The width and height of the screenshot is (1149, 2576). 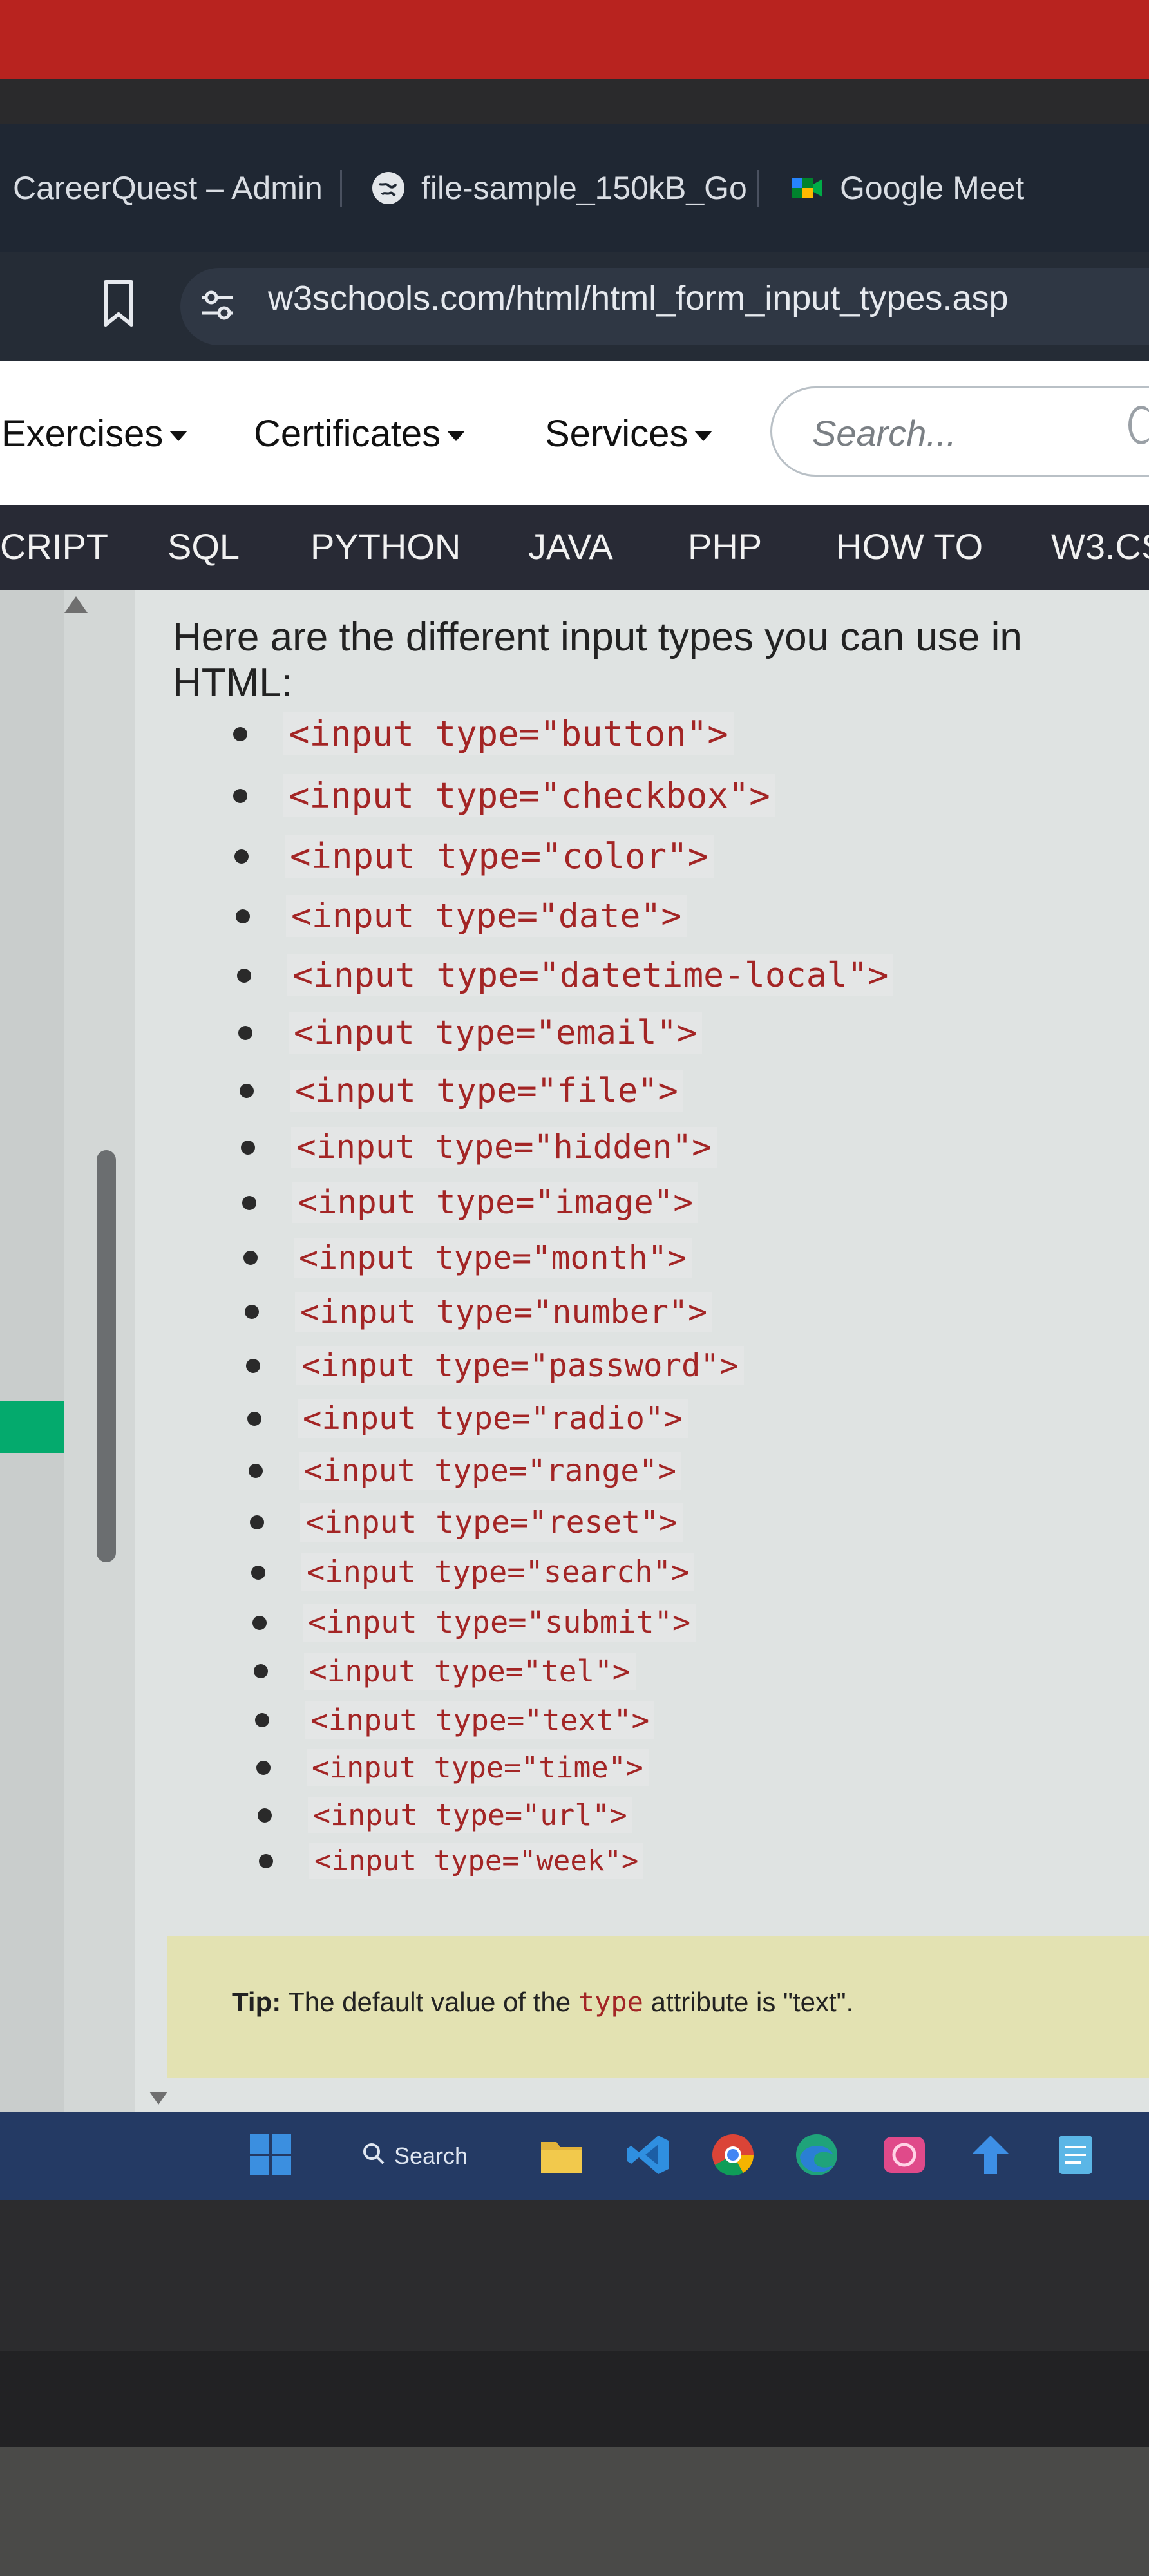 I want to click on list-item: <input type="month">, so click(x=467, y=1258).